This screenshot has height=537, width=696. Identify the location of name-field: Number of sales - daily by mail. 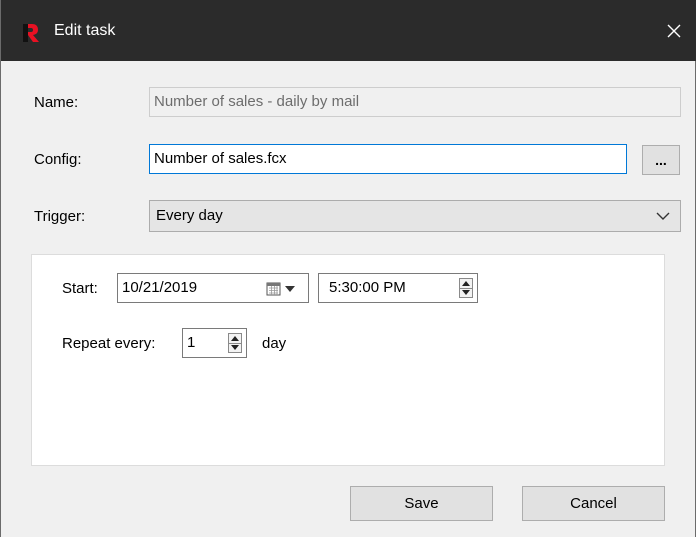
(415, 102).